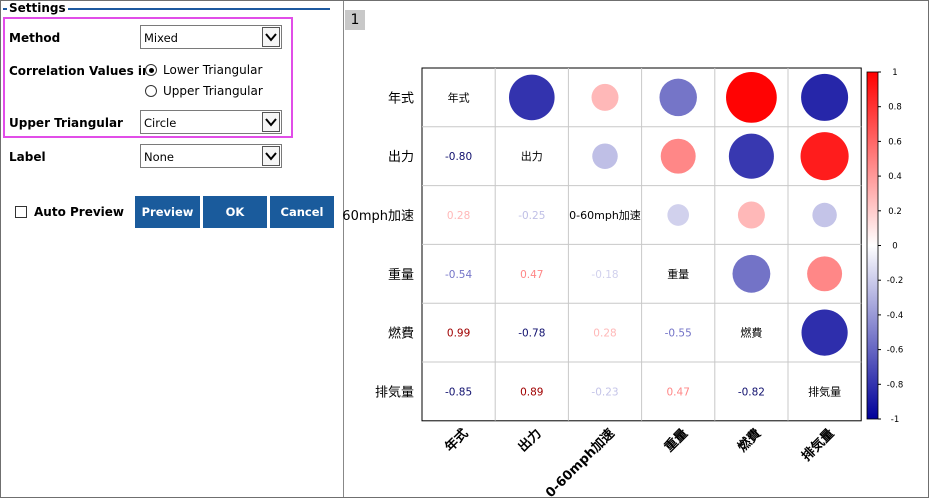 The image size is (929, 498). Describe the element at coordinates (818, 445) in the screenshot. I see `column-label: 排気量` at that location.